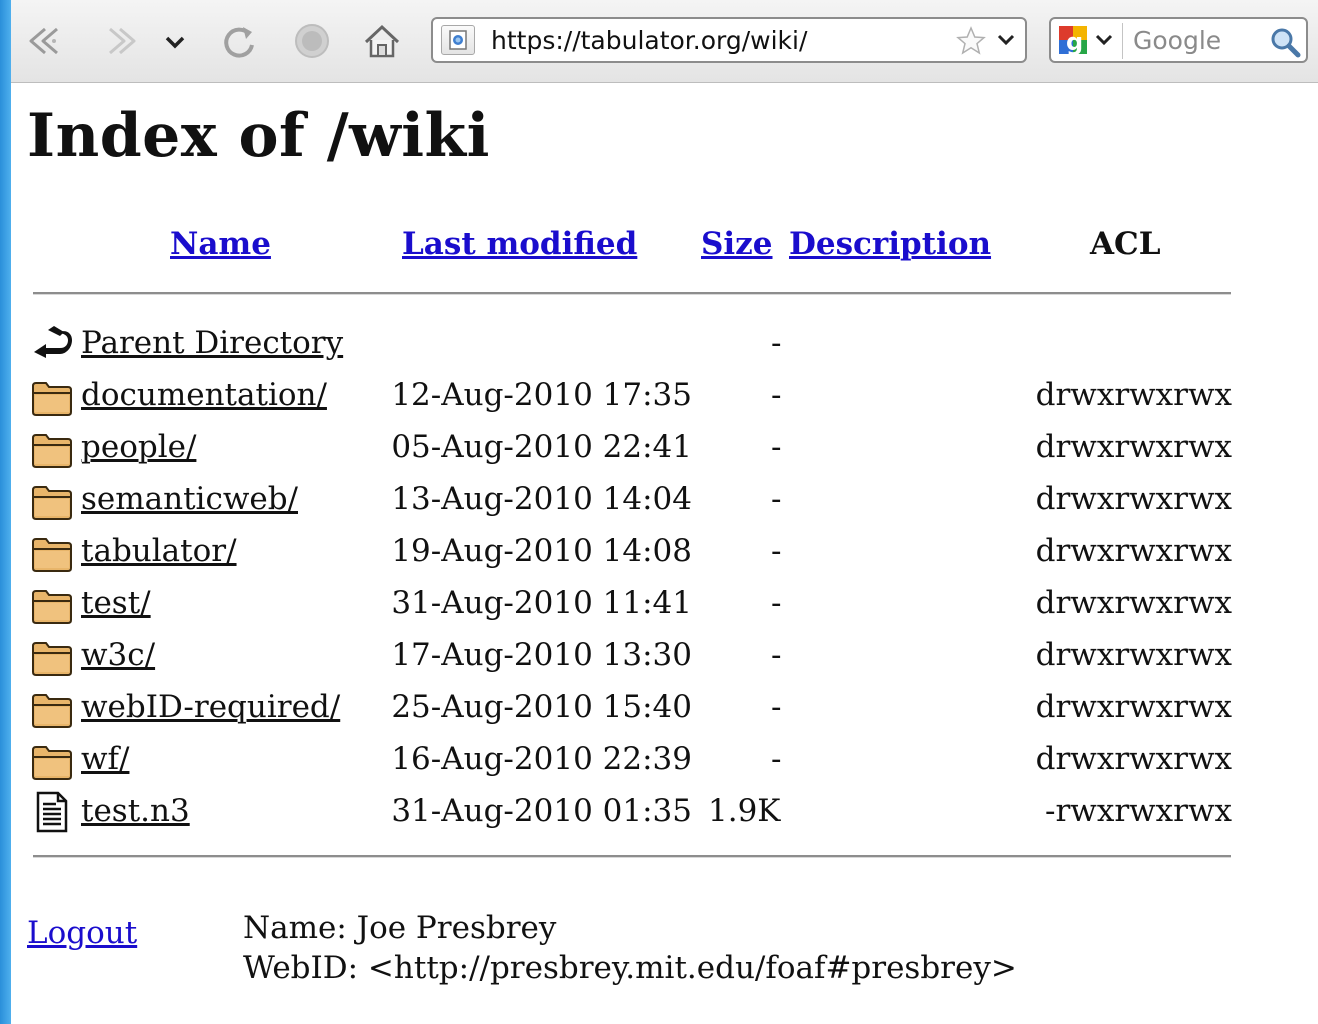 This screenshot has height=1024, width=1318. Describe the element at coordinates (519, 244) in the screenshot. I see `column-header-last-modified: Last modified` at that location.